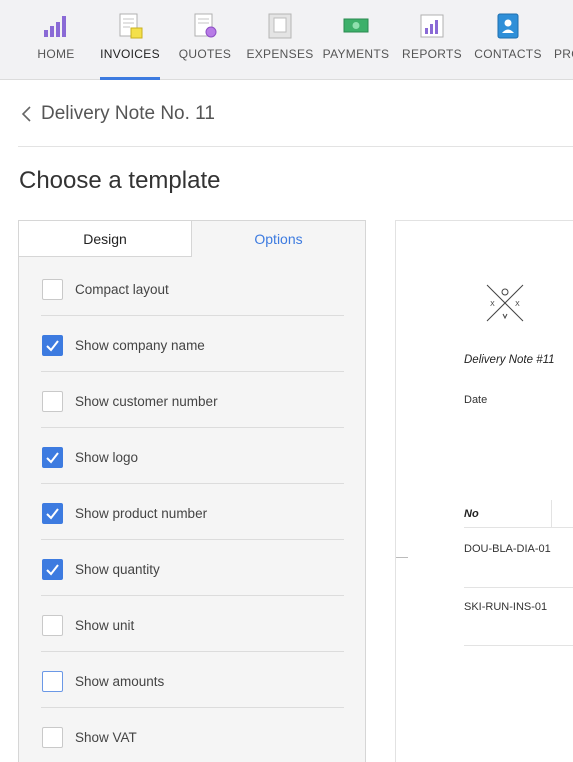 Image resolution: width=573 pixels, height=762 pixels. Describe the element at coordinates (130, 40) in the screenshot. I see `nav-item-invoices: INVOICES` at that location.